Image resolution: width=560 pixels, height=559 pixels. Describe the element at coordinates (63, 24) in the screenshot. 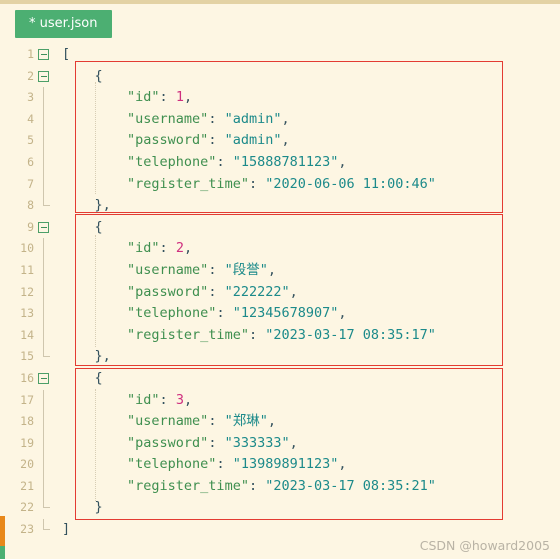

I see `tab-user-json: * user.json` at that location.